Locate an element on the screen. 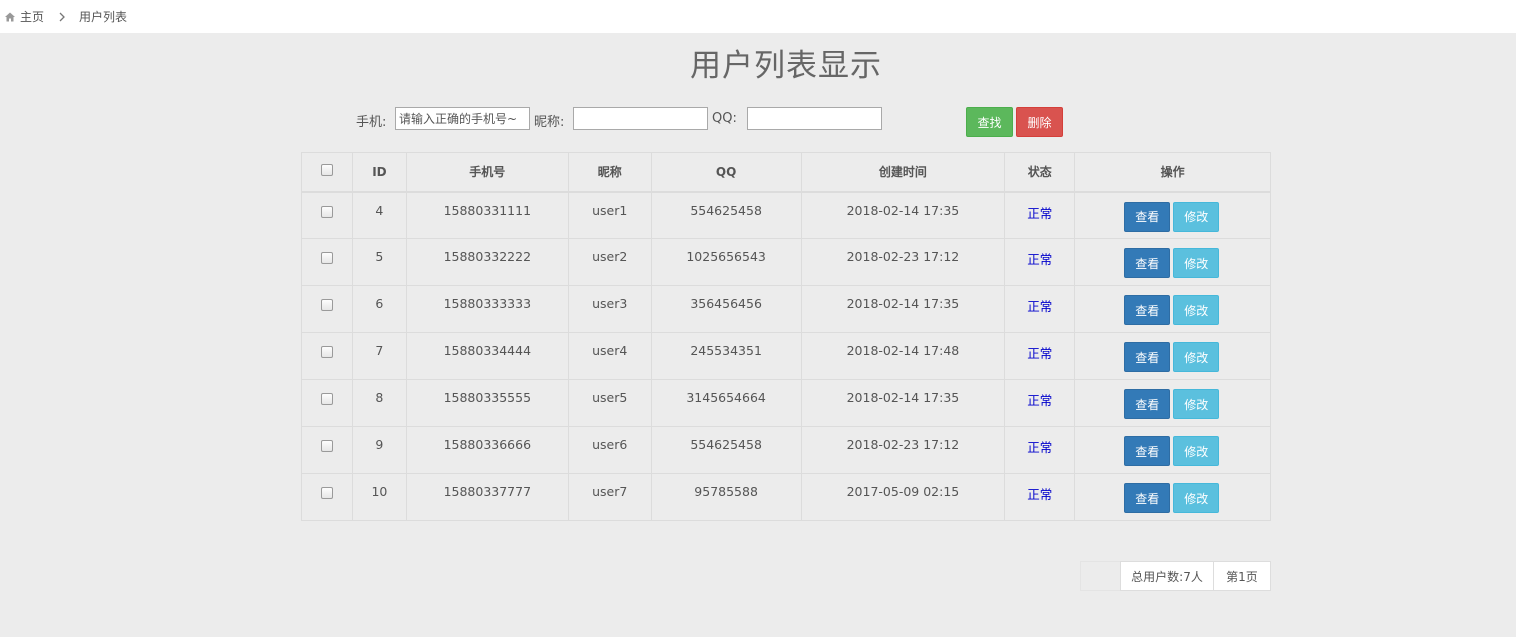 Image resolution: width=1516 pixels, height=637 pixels. cell-nickname: user2 is located at coordinates (609, 262).